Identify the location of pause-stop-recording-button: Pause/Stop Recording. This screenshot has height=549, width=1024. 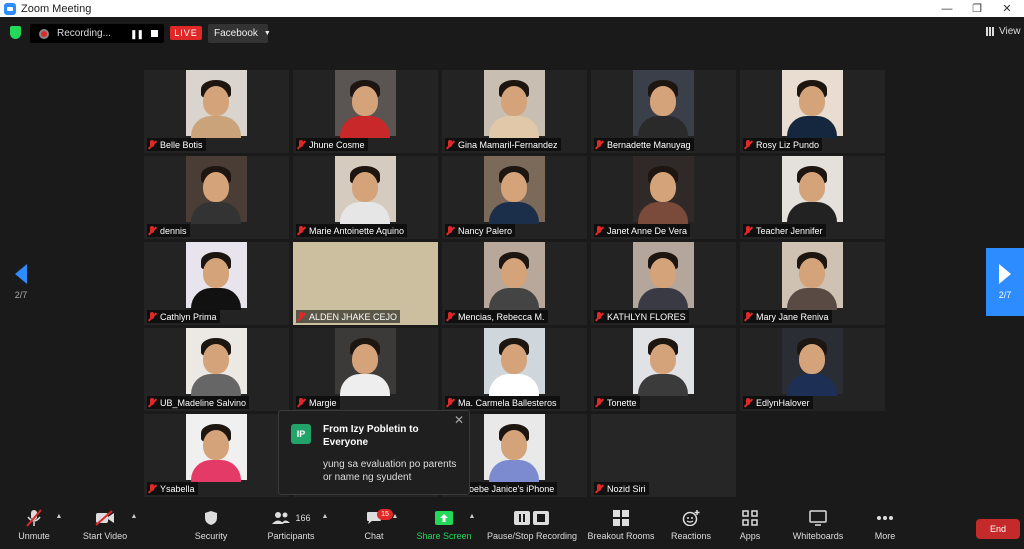
(532, 528).